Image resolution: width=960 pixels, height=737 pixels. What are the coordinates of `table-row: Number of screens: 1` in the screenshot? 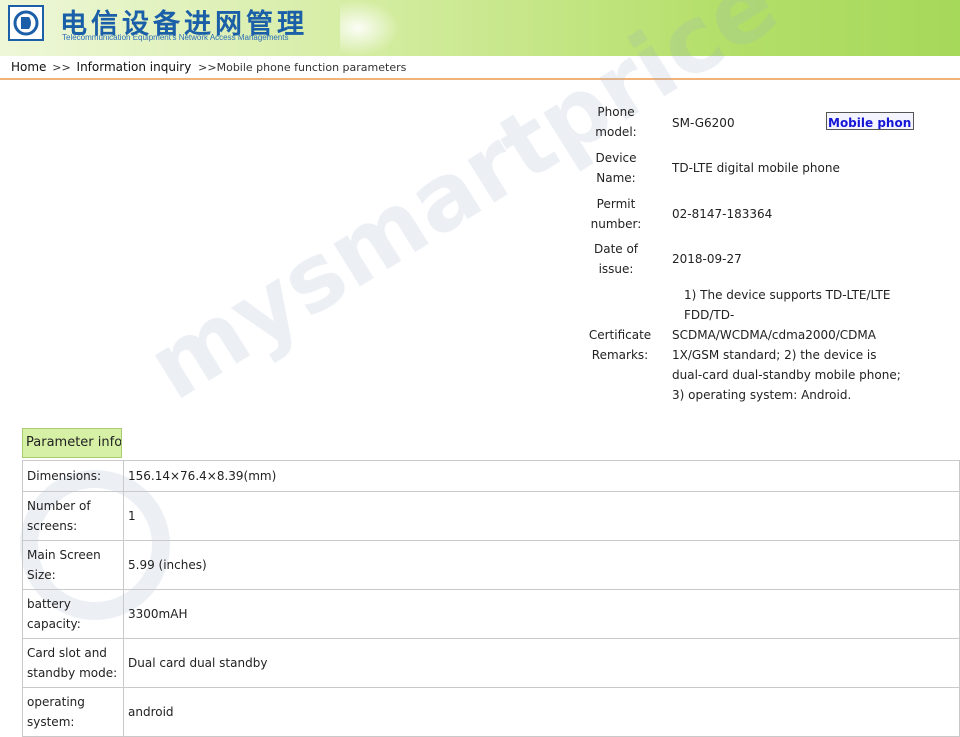 It's located at (491, 516).